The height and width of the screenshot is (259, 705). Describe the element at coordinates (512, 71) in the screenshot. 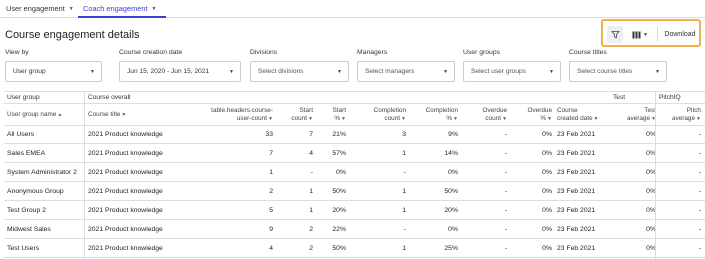

I see `user-groups-select: Select user groups ▼` at that location.